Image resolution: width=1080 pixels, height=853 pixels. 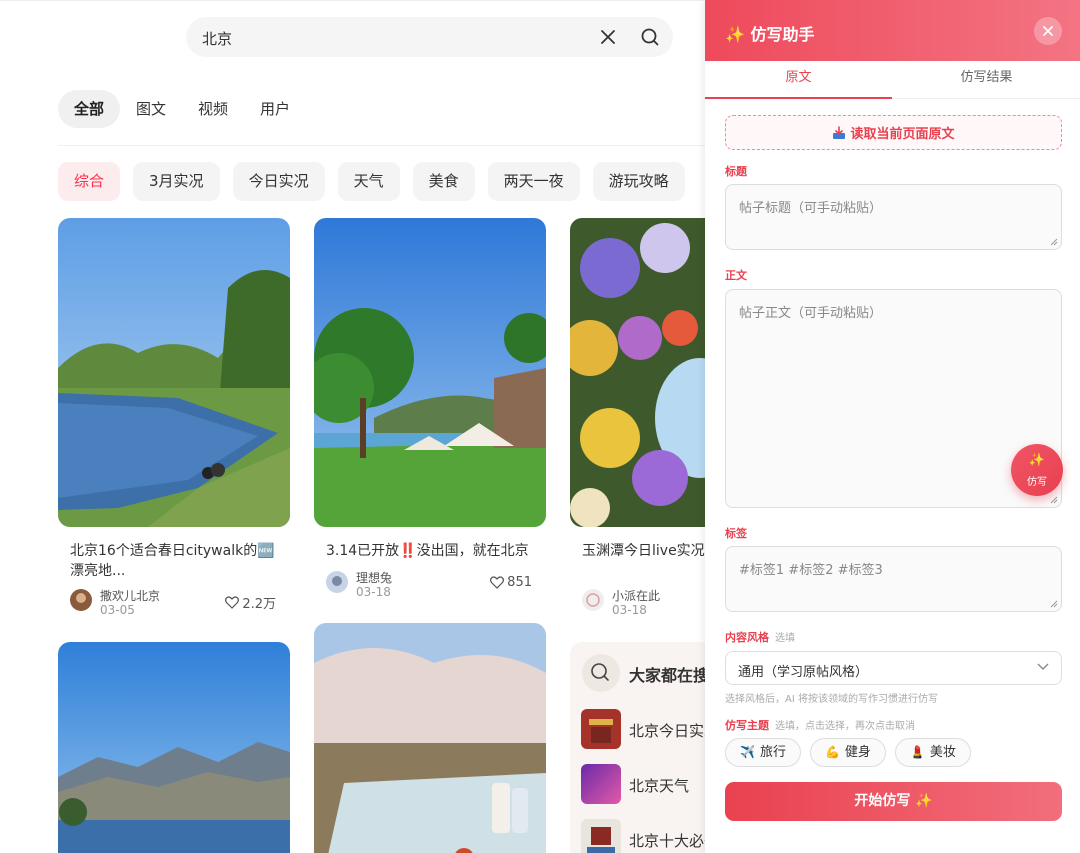 I want to click on tab-image-text: 图文, so click(x=151, y=109).